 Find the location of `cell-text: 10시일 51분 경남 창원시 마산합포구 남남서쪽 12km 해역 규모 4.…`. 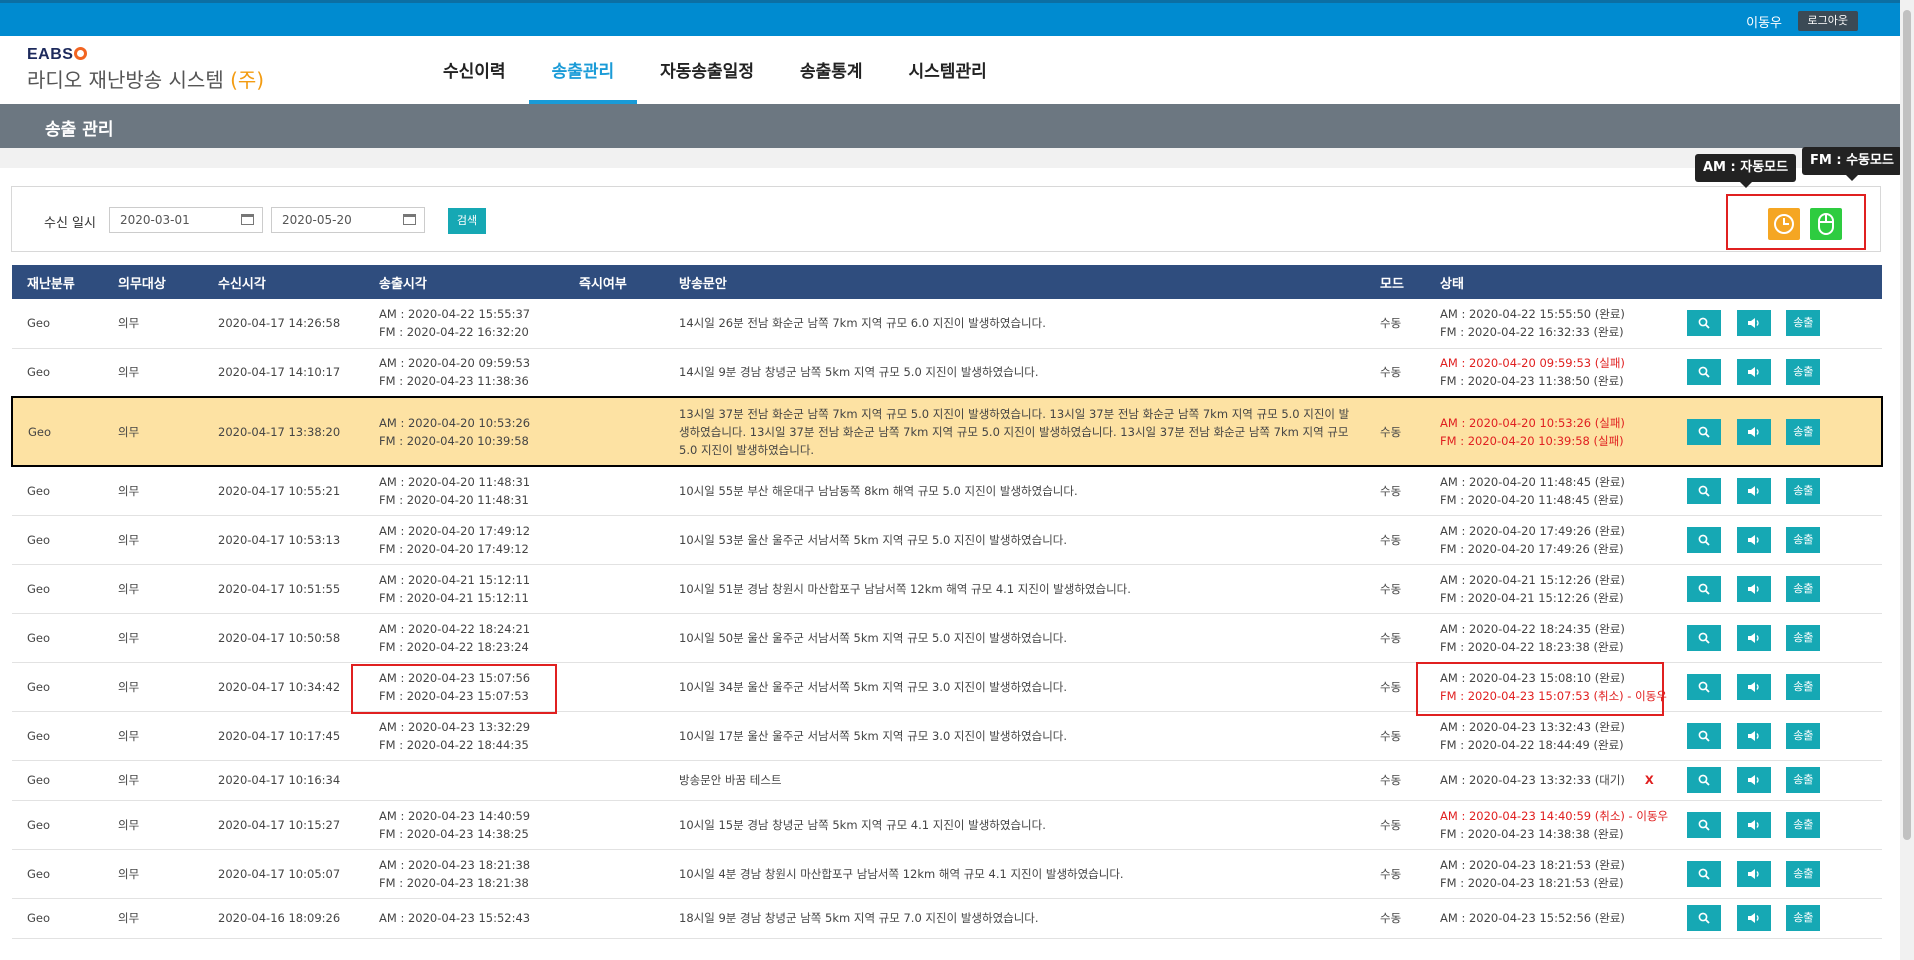

cell-text: 10시일 51분 경남 창원시 마산합포구 남남서쪽 12km 해역 규모 4.… is located at coordinates (1014, 589).